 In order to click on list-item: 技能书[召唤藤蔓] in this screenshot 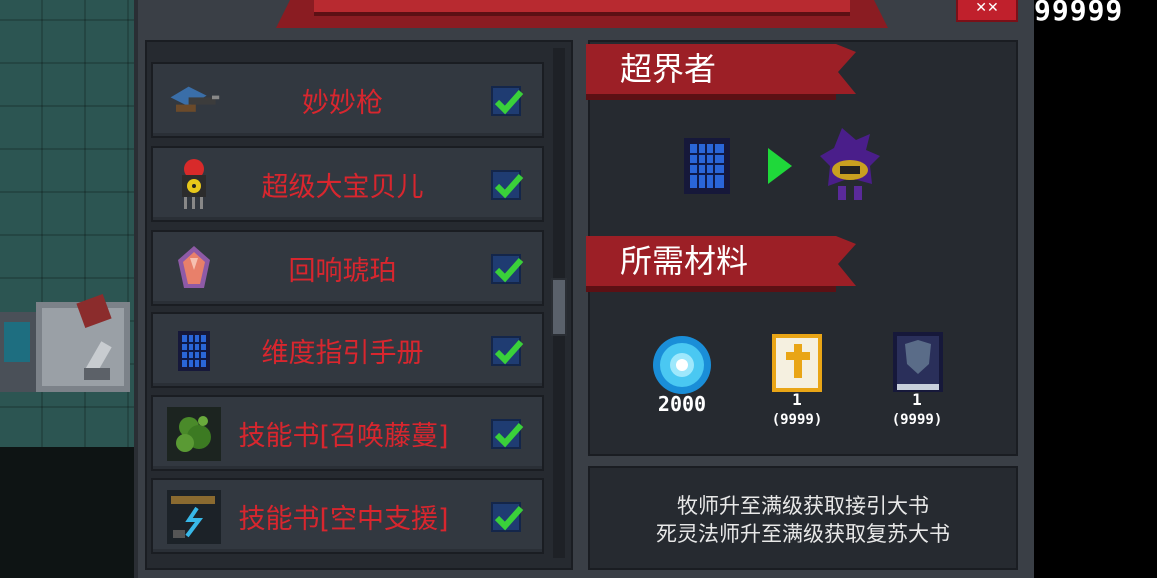, I will do `click(347, 433)`.